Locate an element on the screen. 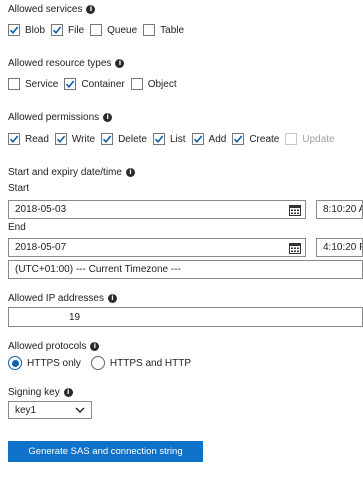 Image resolution: width=363 pixels, height=479 pixels. generate-sas-button: Generate SAS and connection string is located at coordinates (105, 451).